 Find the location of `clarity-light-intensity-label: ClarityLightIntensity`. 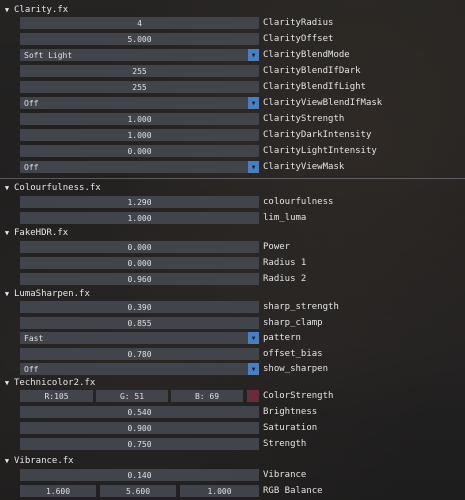

clarity-light-intensity-label: ClarityLightIntensity is located at coordinates (320, 151).